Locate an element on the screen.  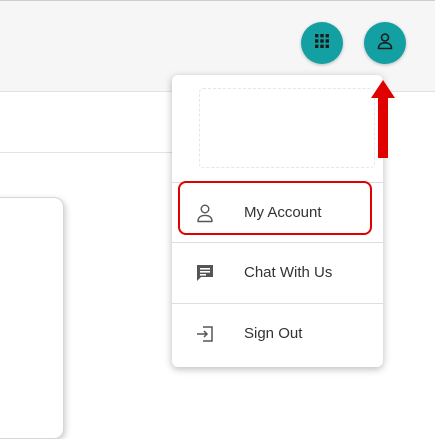
menu-item-sign-out: Sign Out is located at coordinates (277, 333).